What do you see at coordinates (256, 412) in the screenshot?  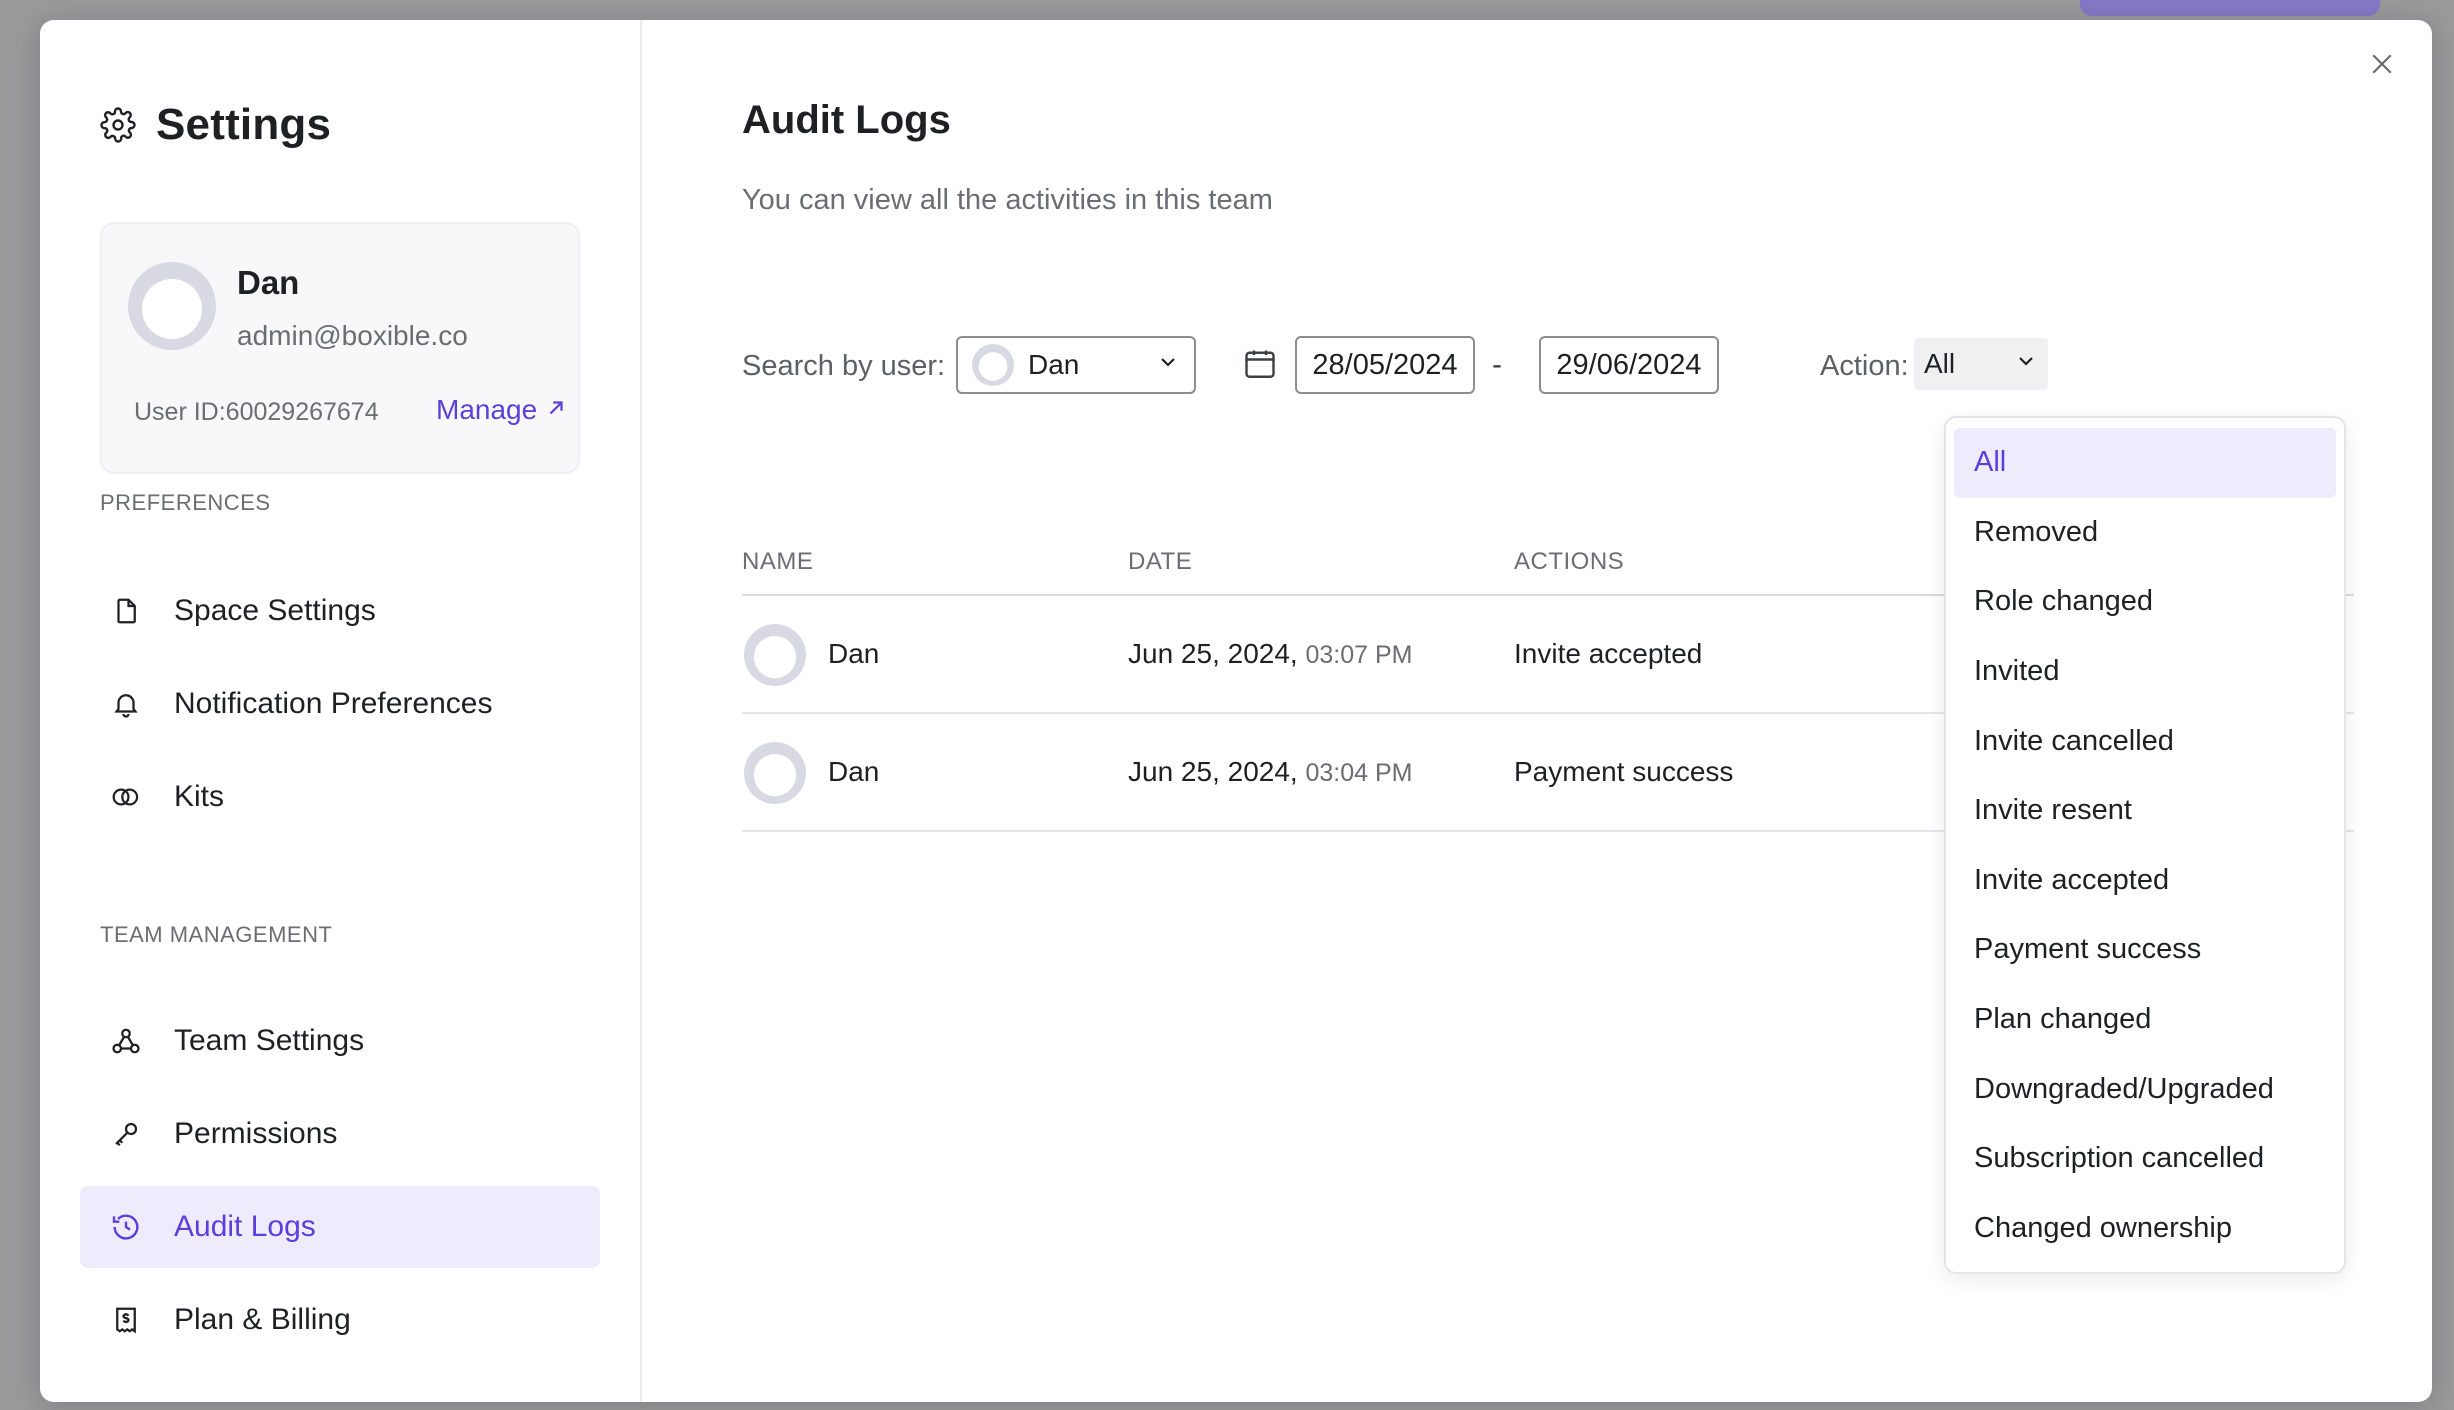 I see `profile-user-id: User ID:60029267674` at bounding box center [256, 412].